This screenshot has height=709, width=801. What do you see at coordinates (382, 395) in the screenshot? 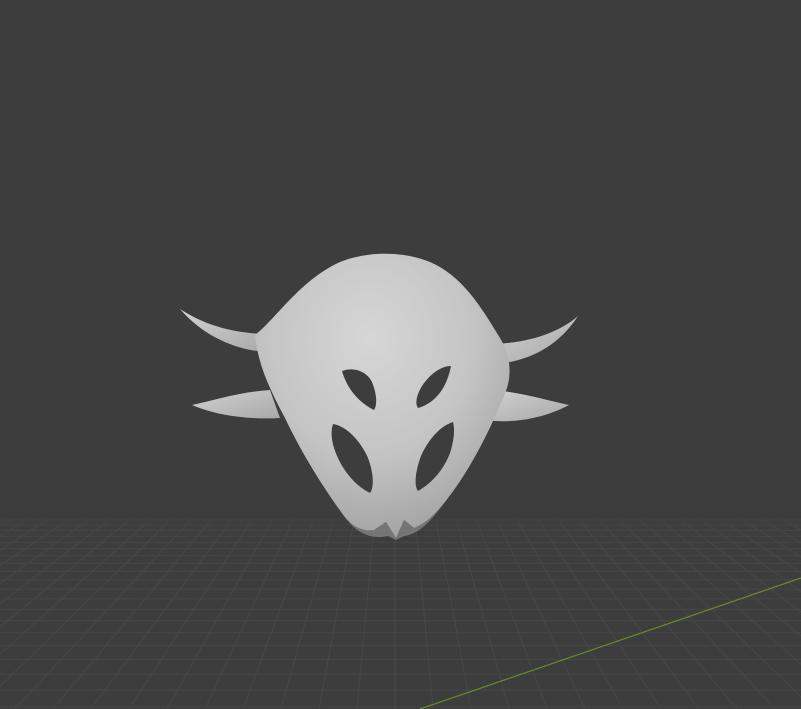
I see `mask-body` at bounding box center [382, 395].